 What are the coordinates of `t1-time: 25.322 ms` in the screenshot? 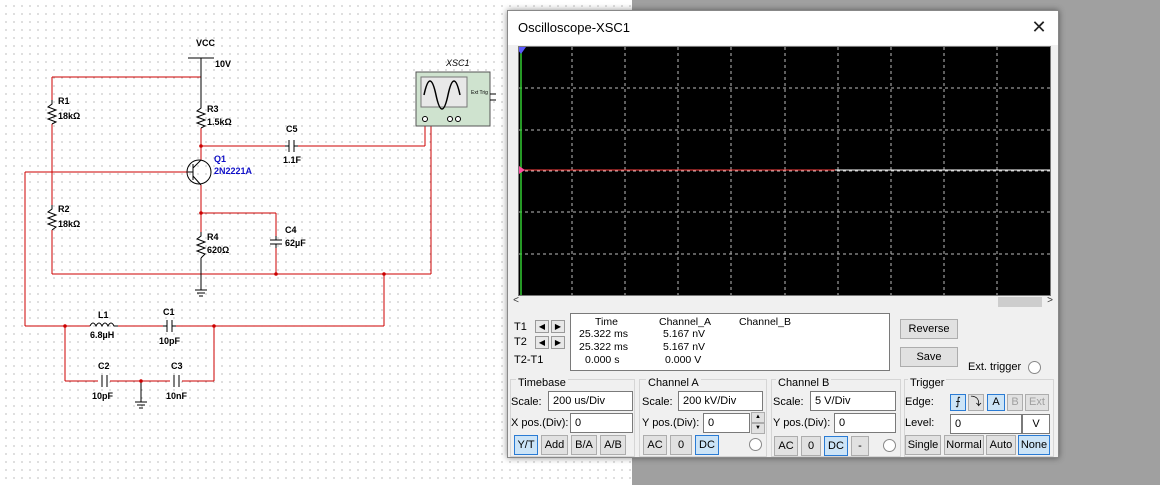 It's located at (604, 334).